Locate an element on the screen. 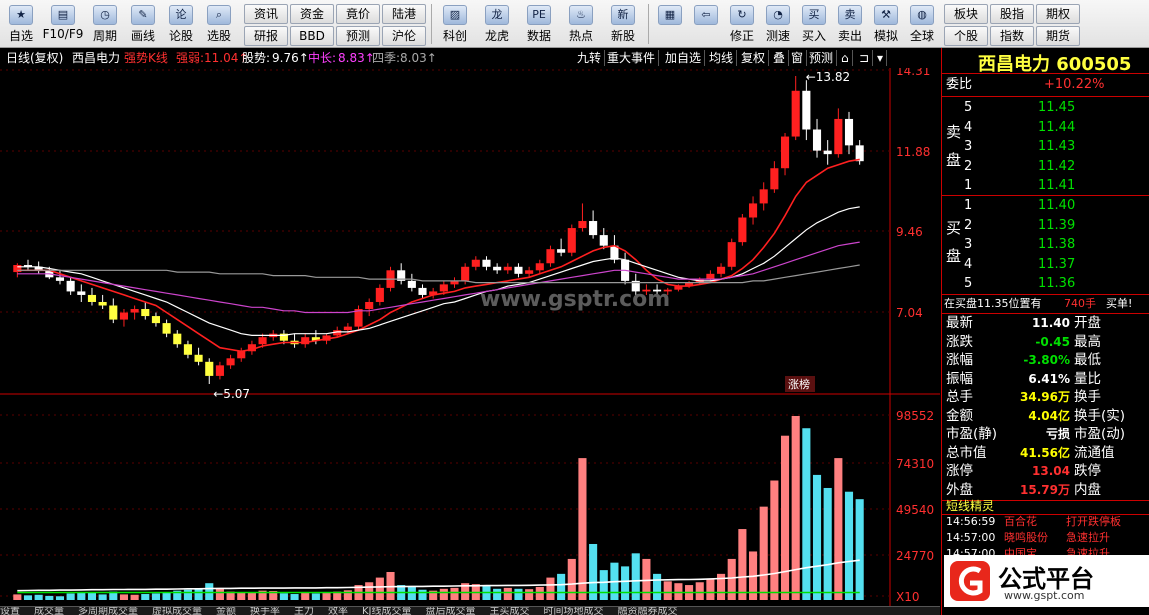  indicator-tab-12: 融资融券成交 is located at coordinates (648, 611).